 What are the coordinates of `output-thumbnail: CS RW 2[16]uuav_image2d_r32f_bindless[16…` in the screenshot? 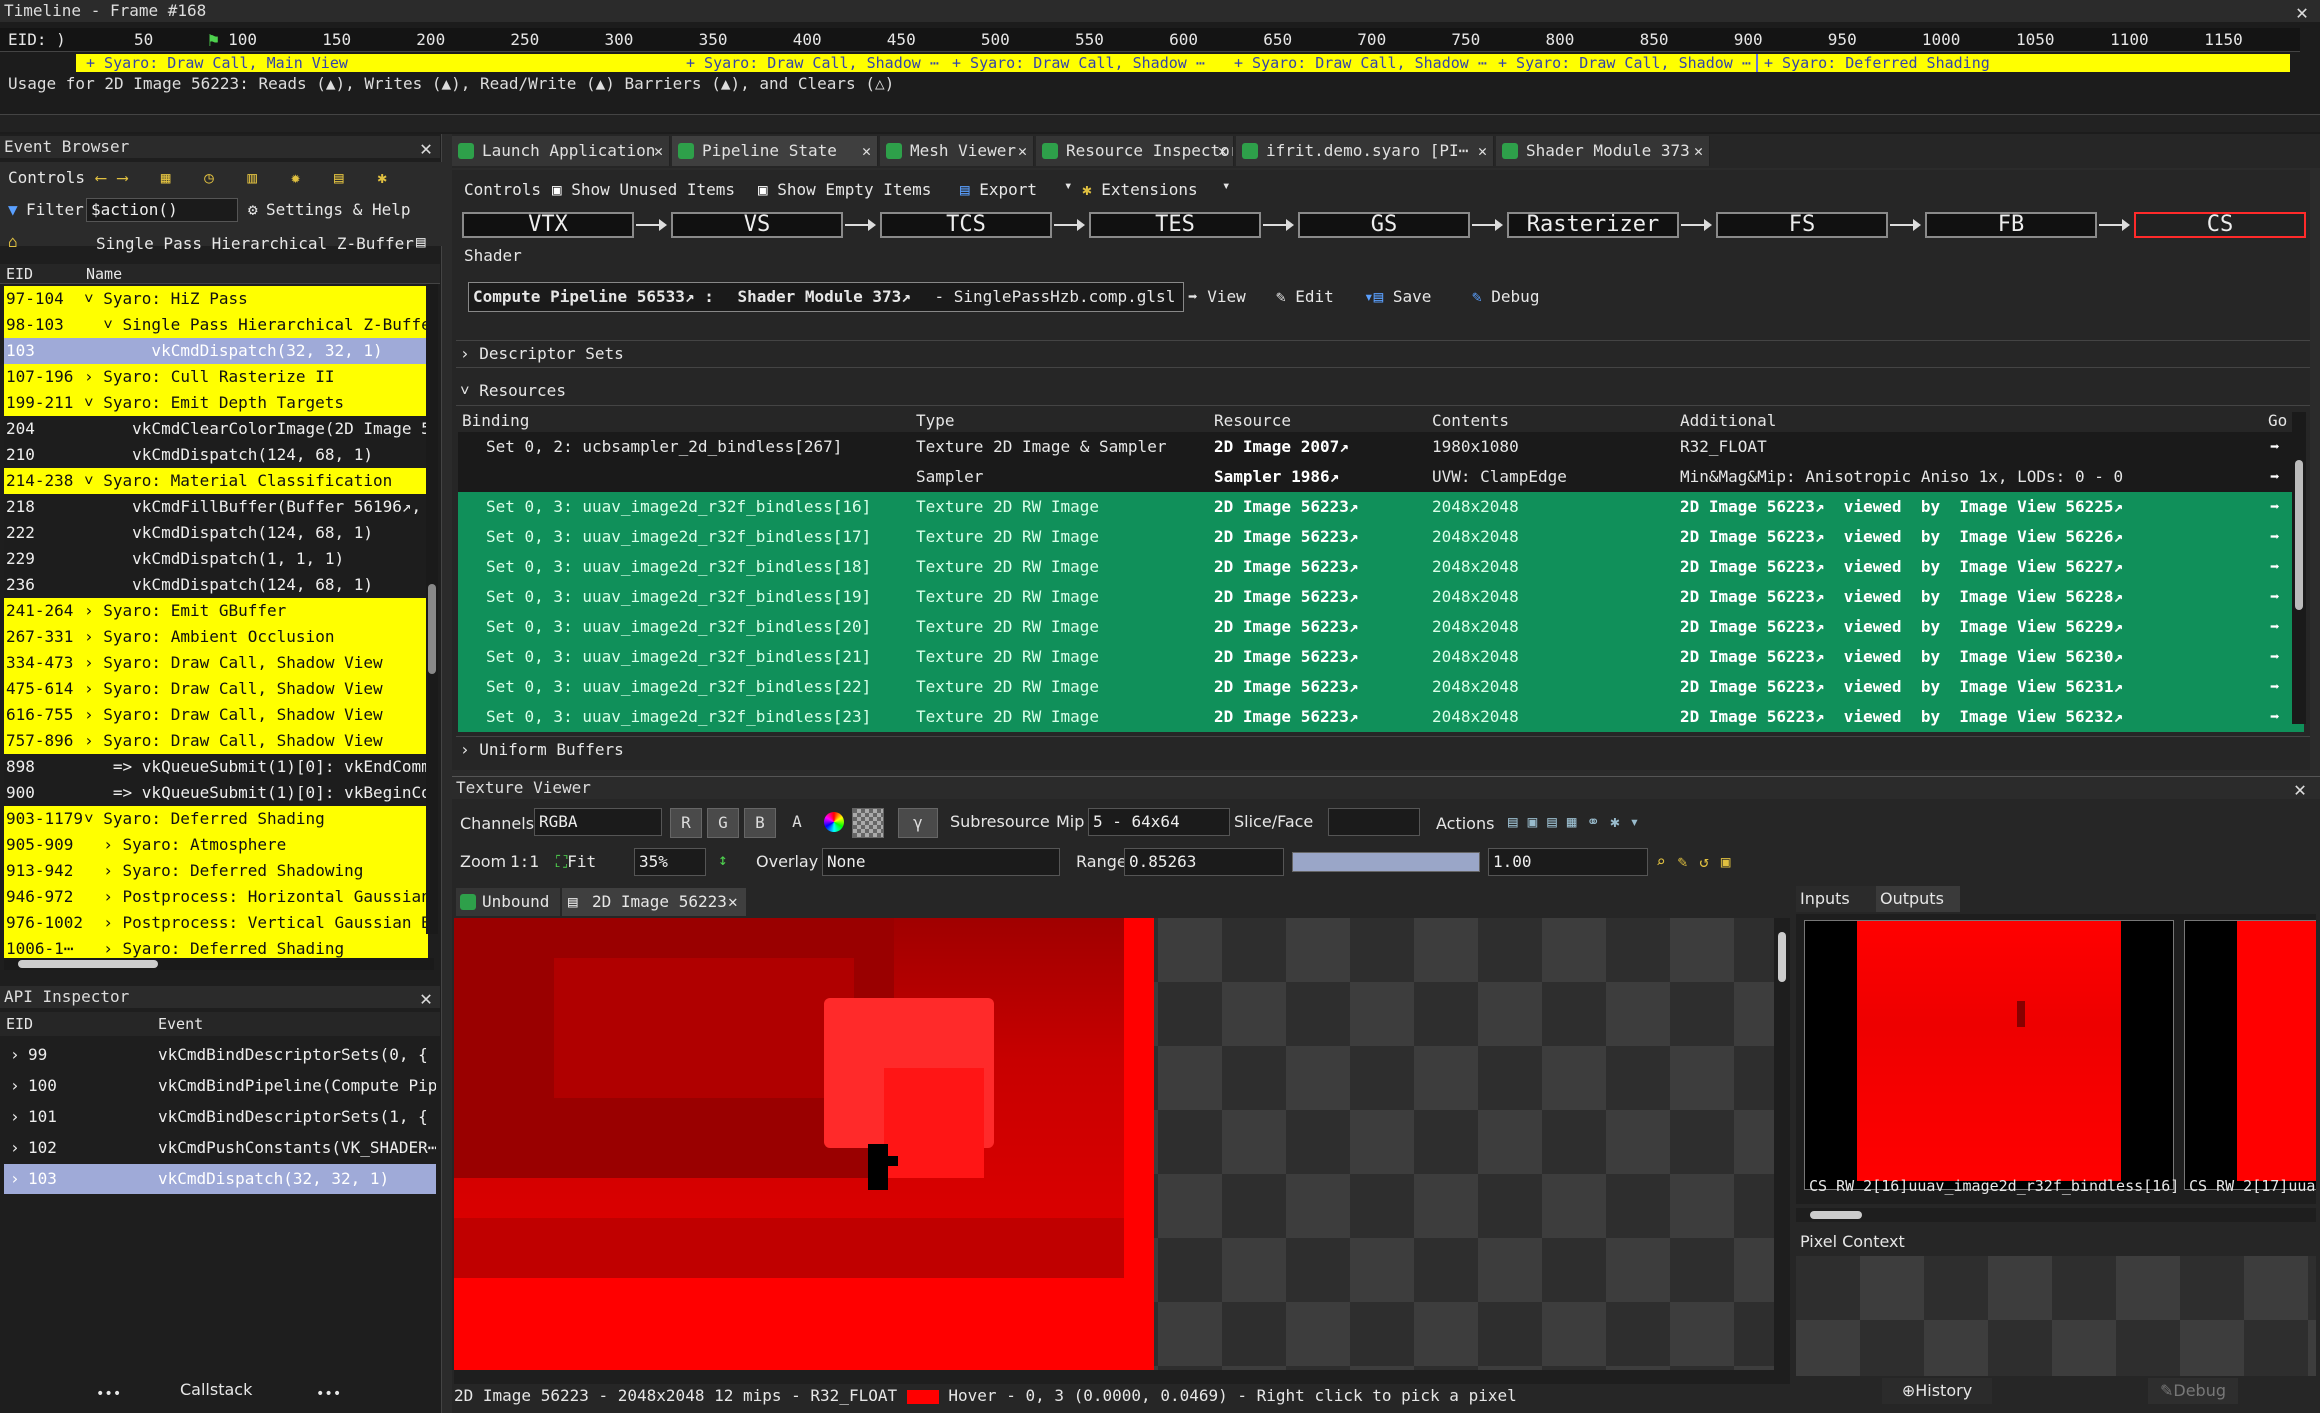 It's located at (1991, 1057).